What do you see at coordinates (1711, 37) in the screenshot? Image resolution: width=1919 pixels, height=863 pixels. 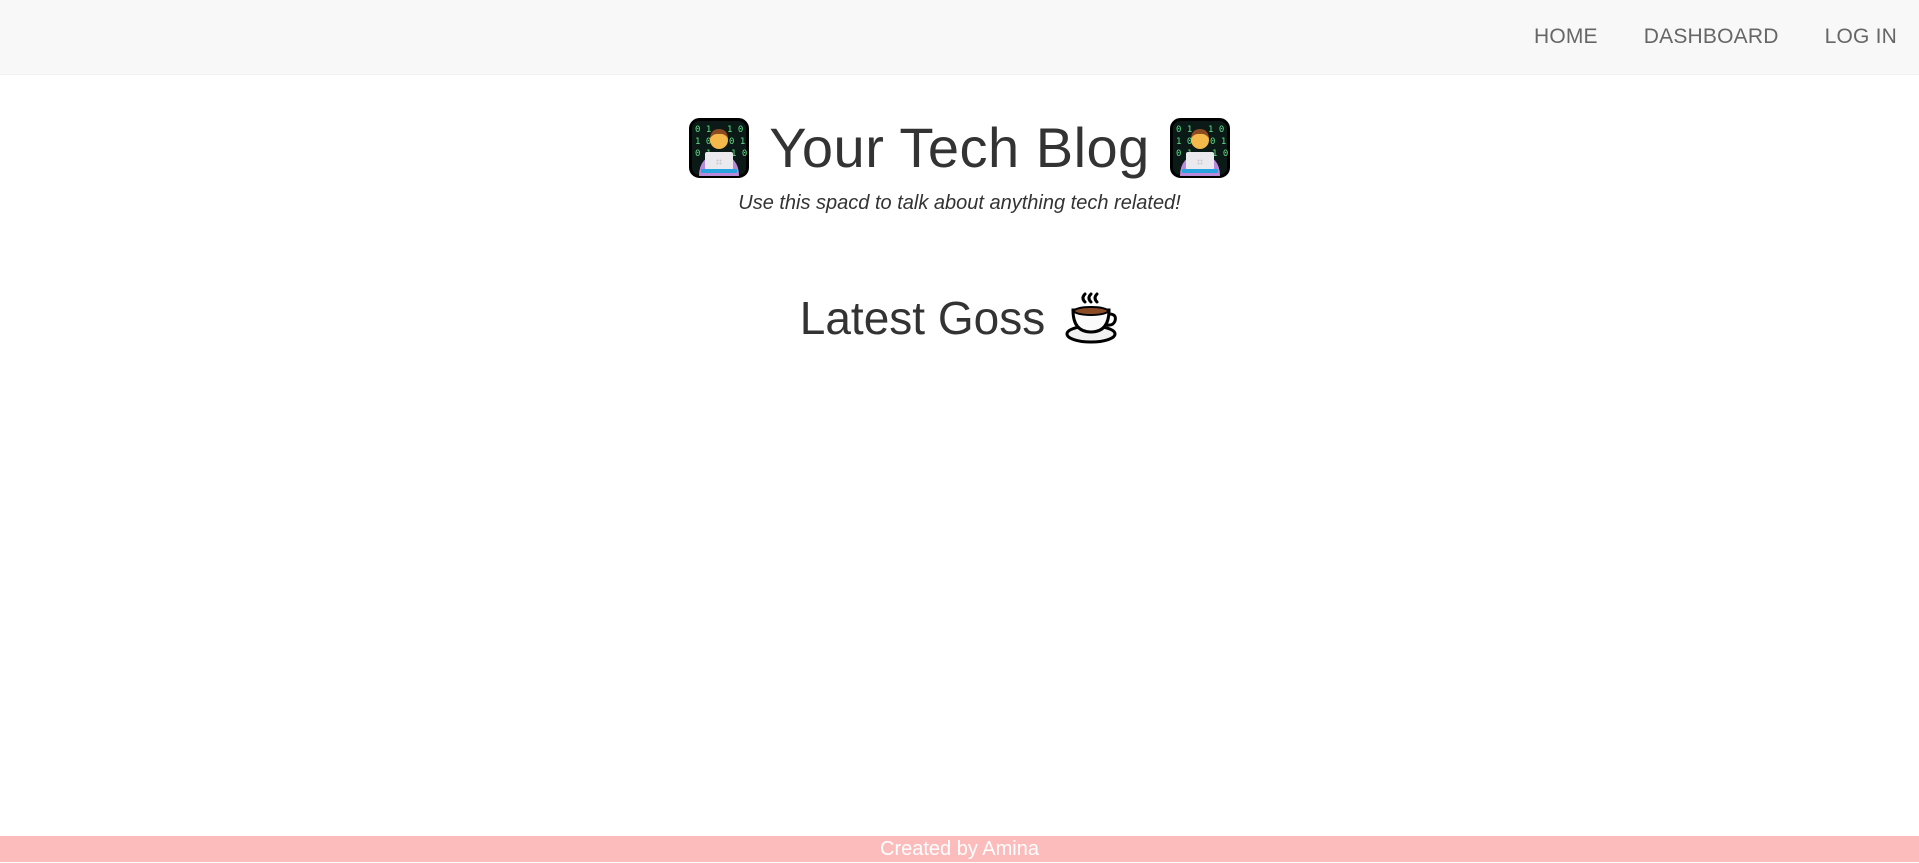 I see `nav-link-dashboard: DASHBOARD` at bounding box center [1711, 37].